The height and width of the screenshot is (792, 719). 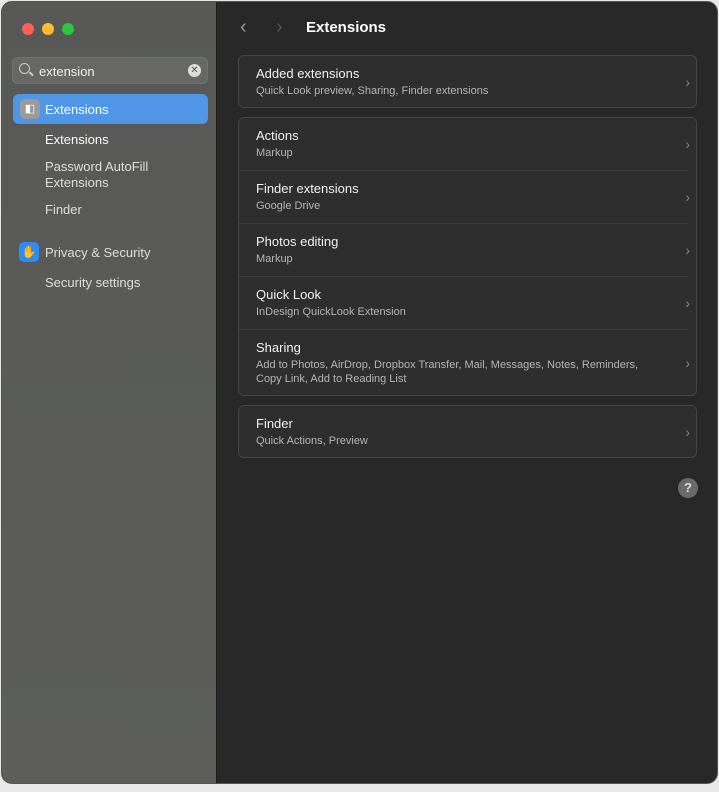 What do you see at coordinates (28, 29) in the screenshot?
I see `close-button` at bounding box center [28, 29].